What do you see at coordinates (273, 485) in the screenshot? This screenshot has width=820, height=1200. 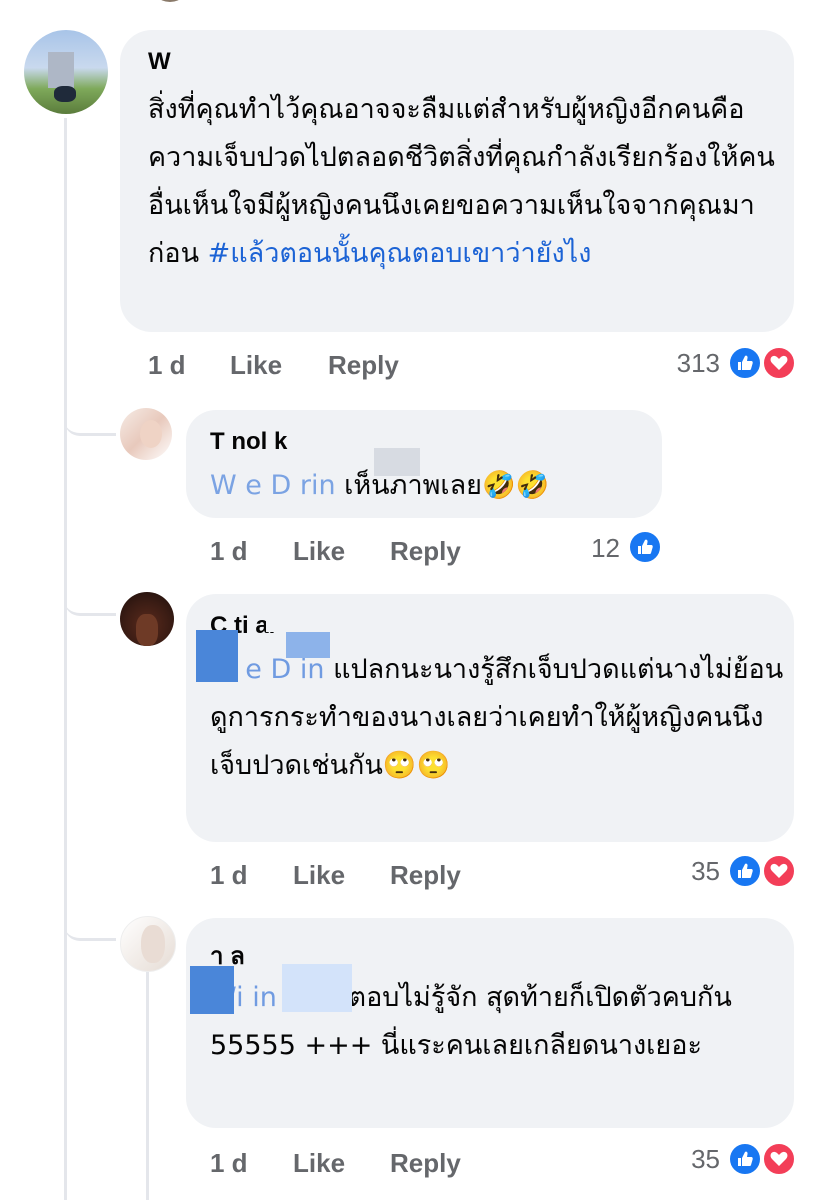 I see `mention-link: W e D rin` at bounding box center [273, 485].